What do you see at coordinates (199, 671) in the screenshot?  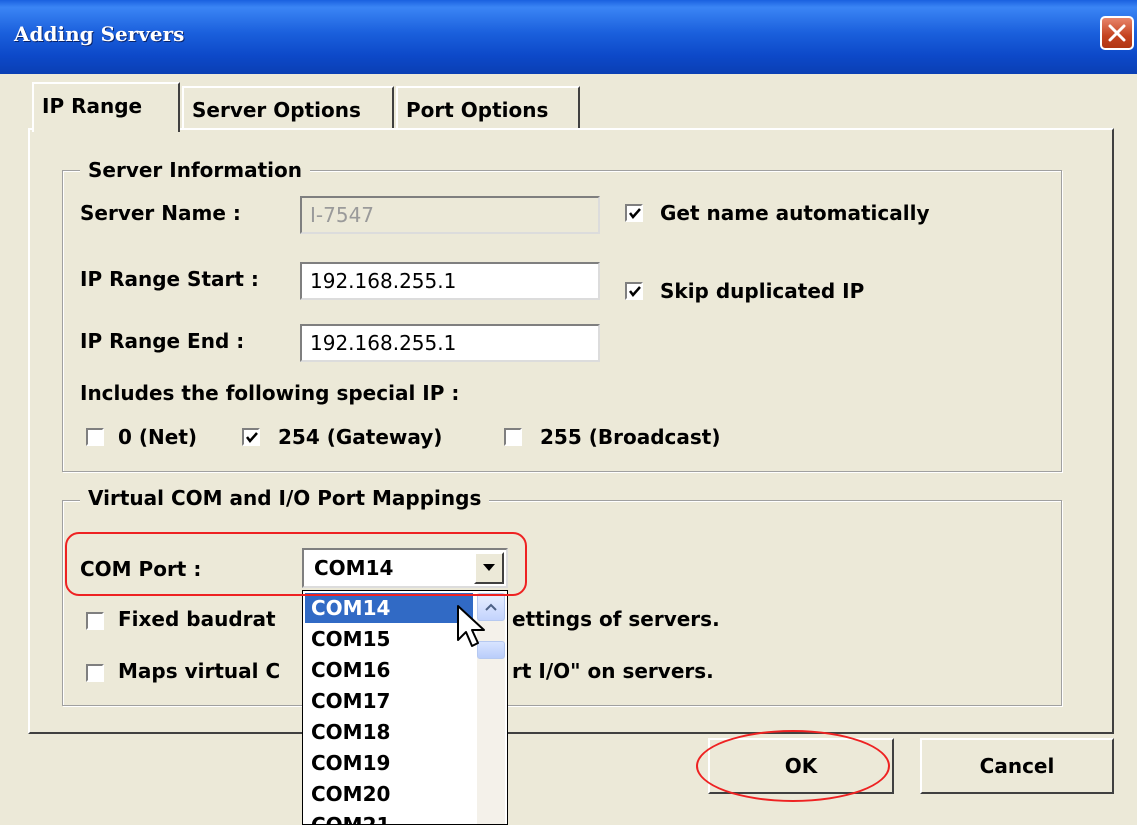 I see `maps-virtual-label-start: Maps virtual C` at bounding box center [199, 671].